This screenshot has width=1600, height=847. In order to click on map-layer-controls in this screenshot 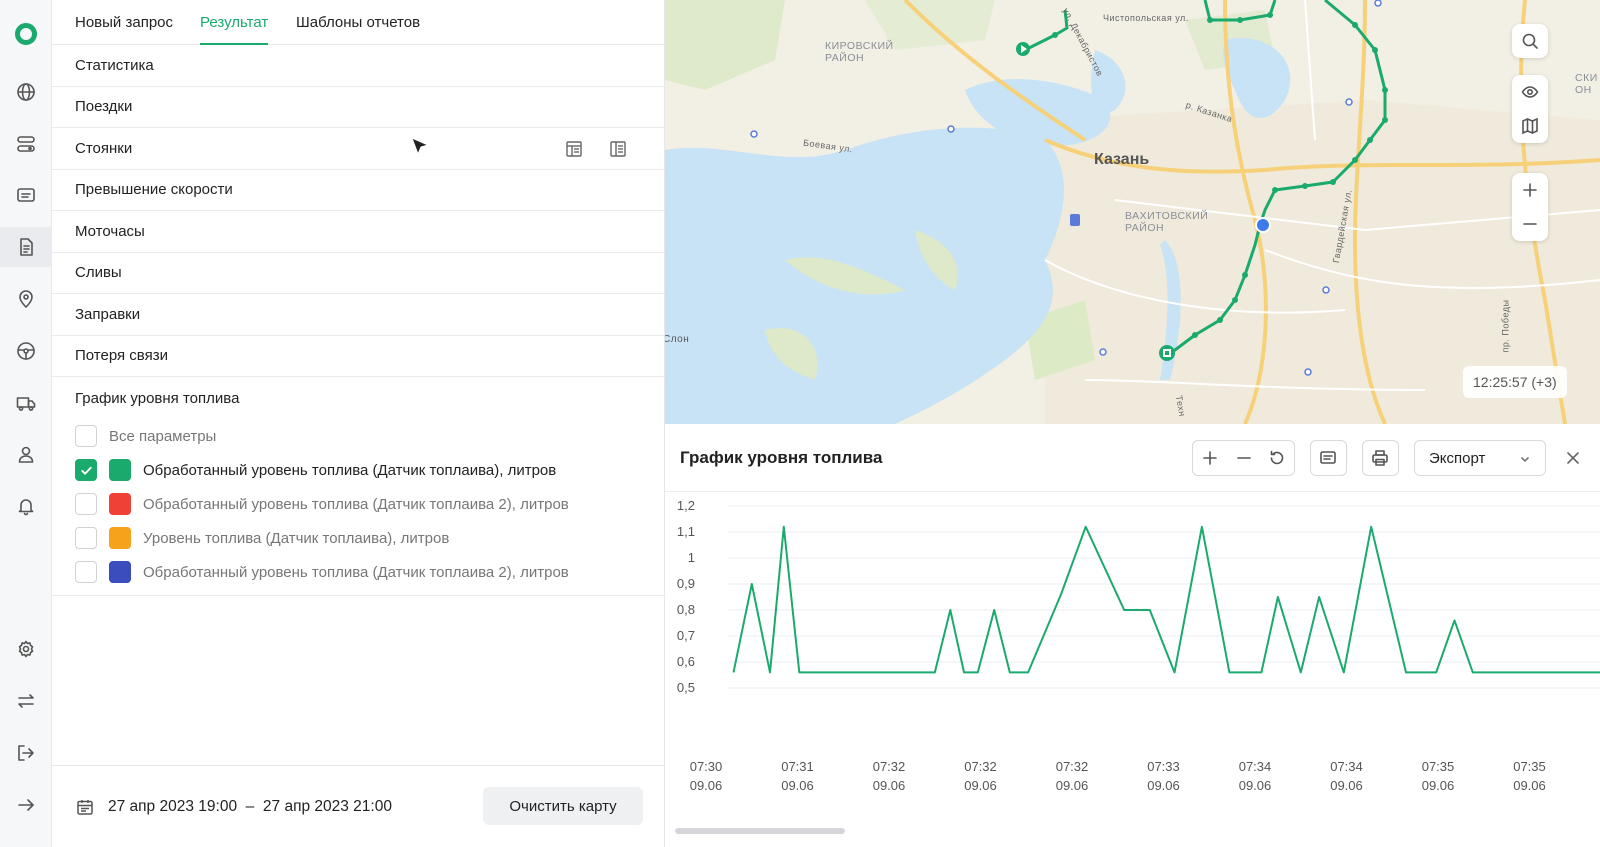, I will do `click(1530, 109)`.